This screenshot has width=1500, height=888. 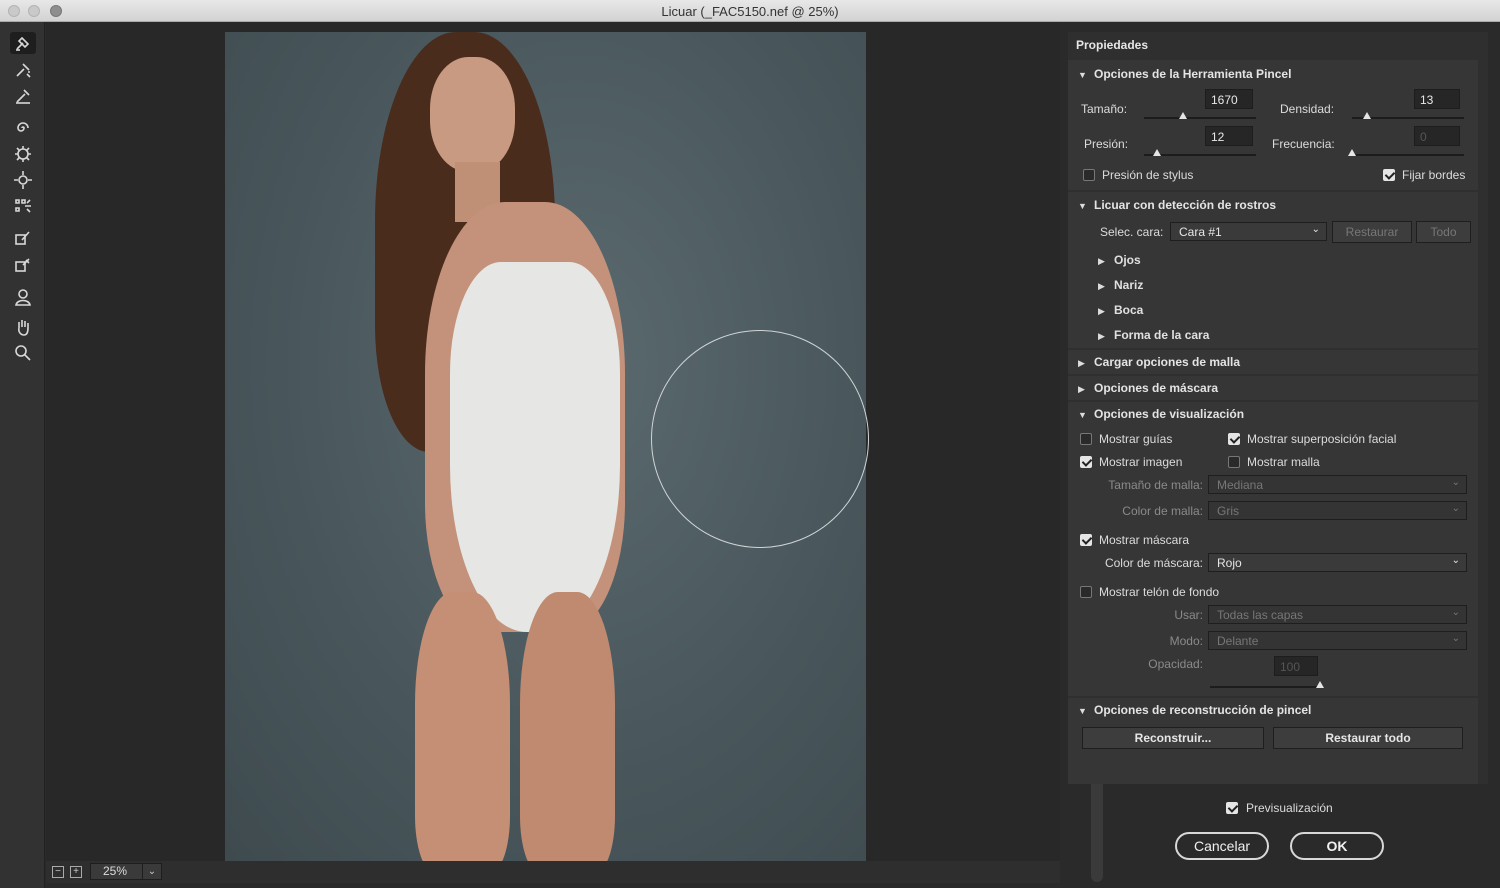 What do you see at coordinates (1159, 362) in the screenshot?
I see `load-mesh-header: ▶ Cargar opciones de malla` at bounding box center [1159, 362].